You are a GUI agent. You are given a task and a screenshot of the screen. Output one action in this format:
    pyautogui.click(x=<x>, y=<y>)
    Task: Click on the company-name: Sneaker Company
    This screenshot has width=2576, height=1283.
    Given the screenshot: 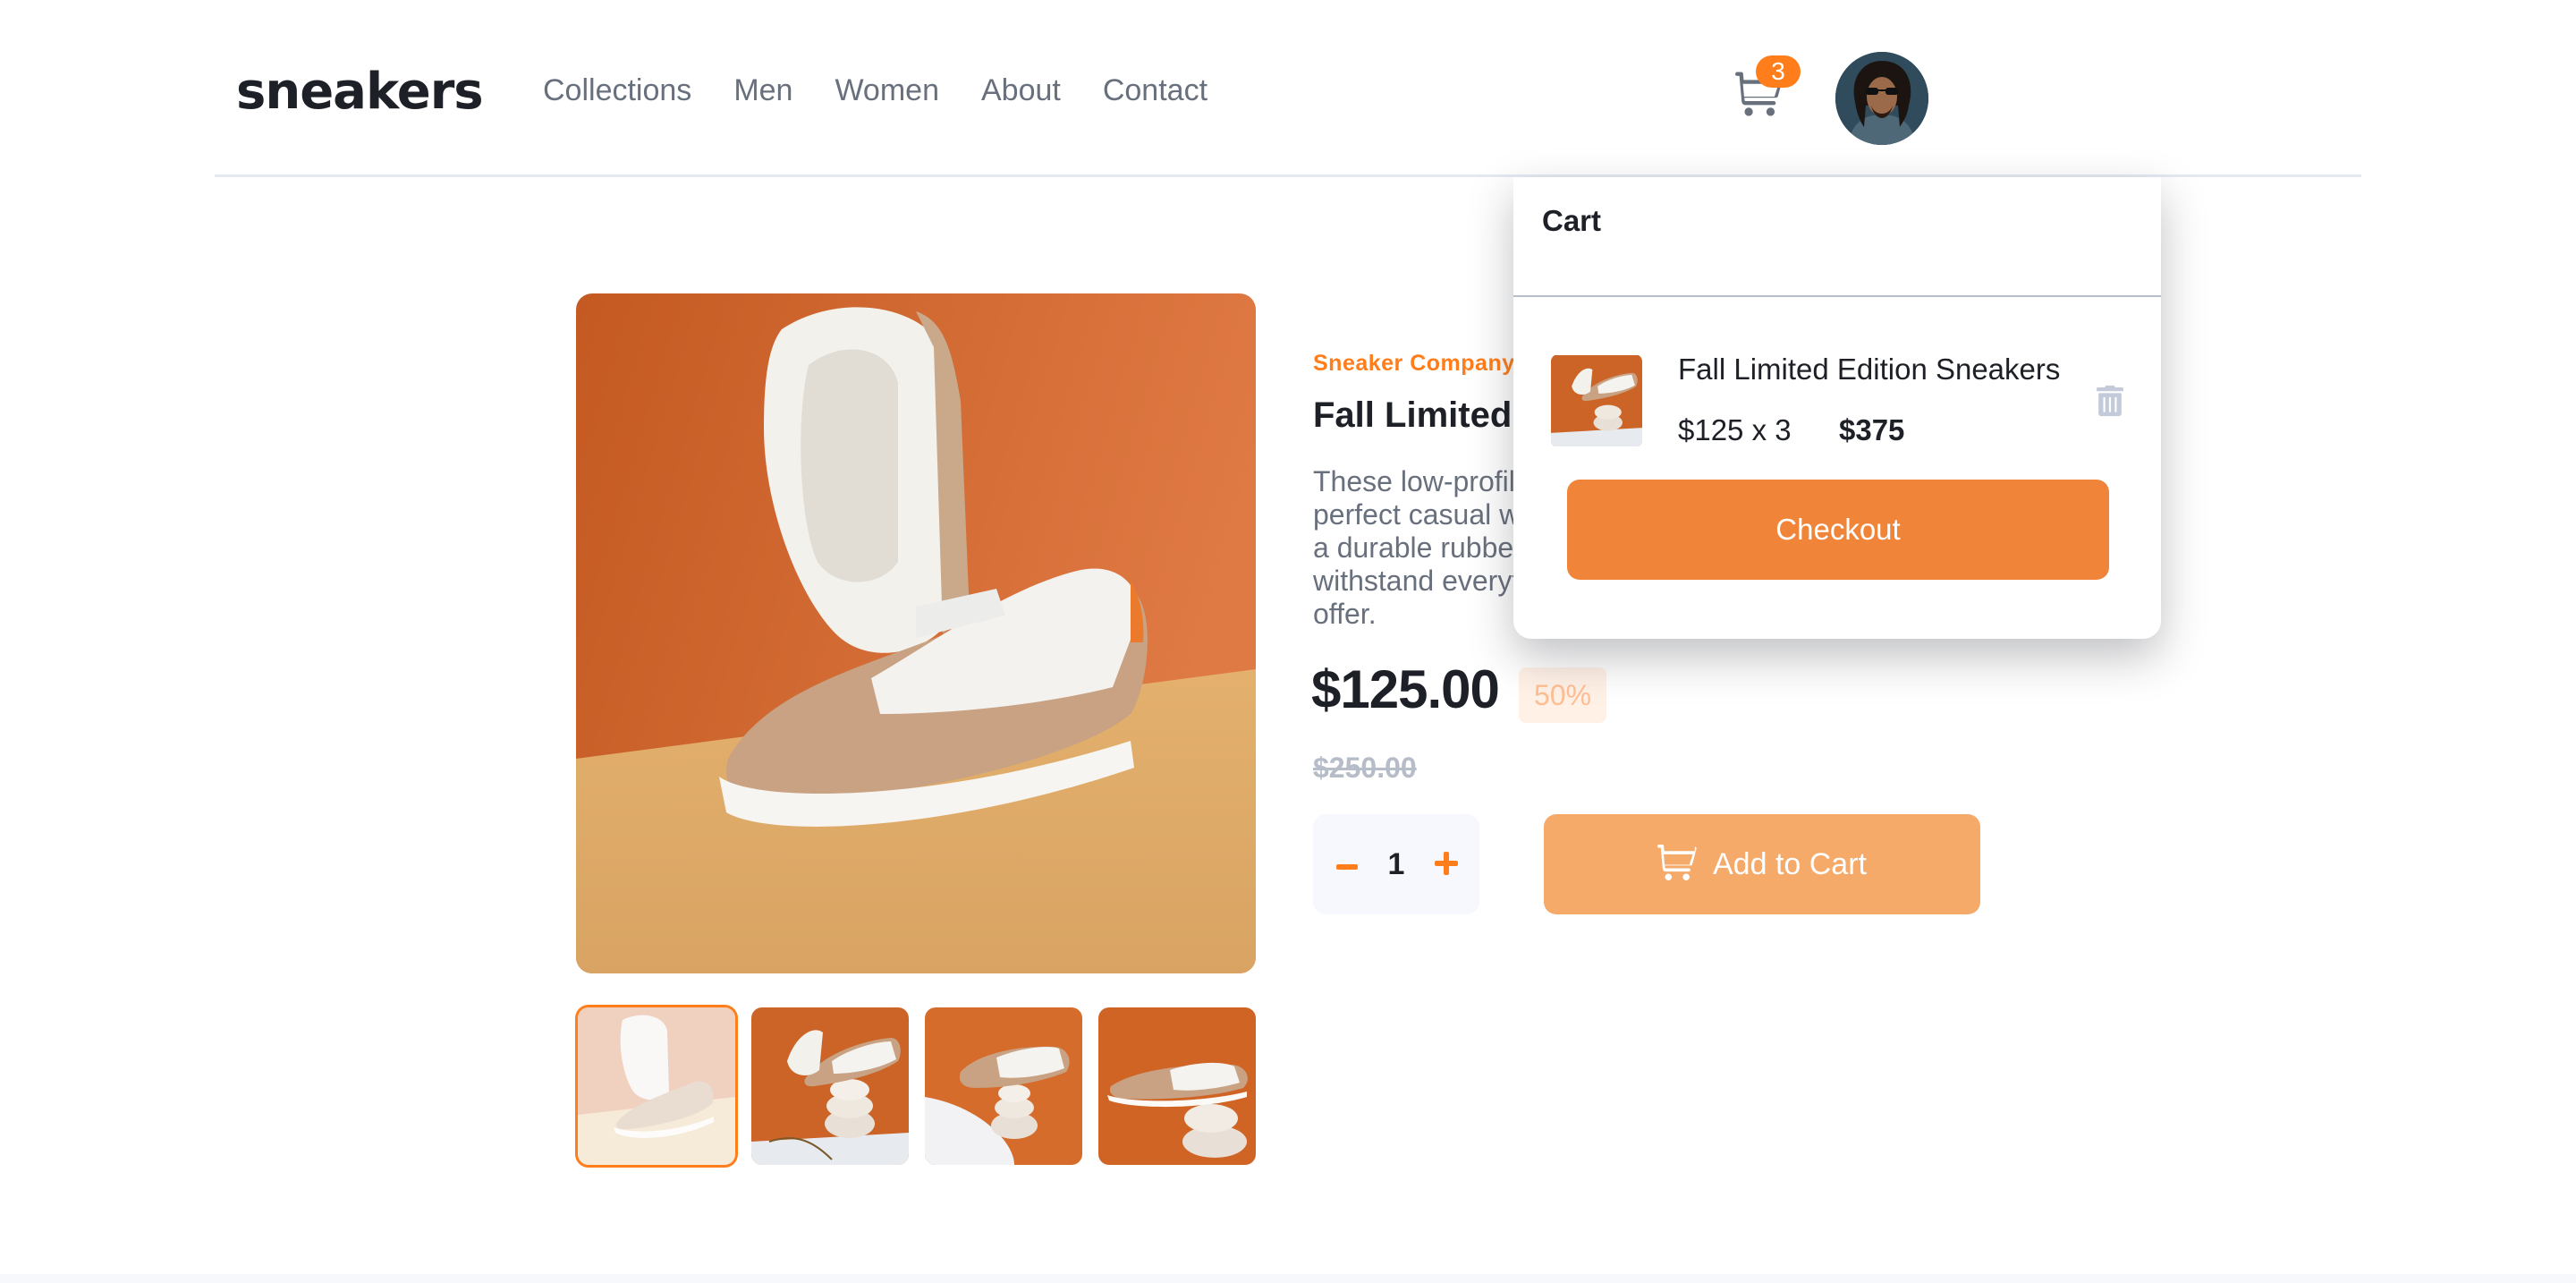 What is the action you would take?
    pyautogui.click(x=1414, y=363)
    